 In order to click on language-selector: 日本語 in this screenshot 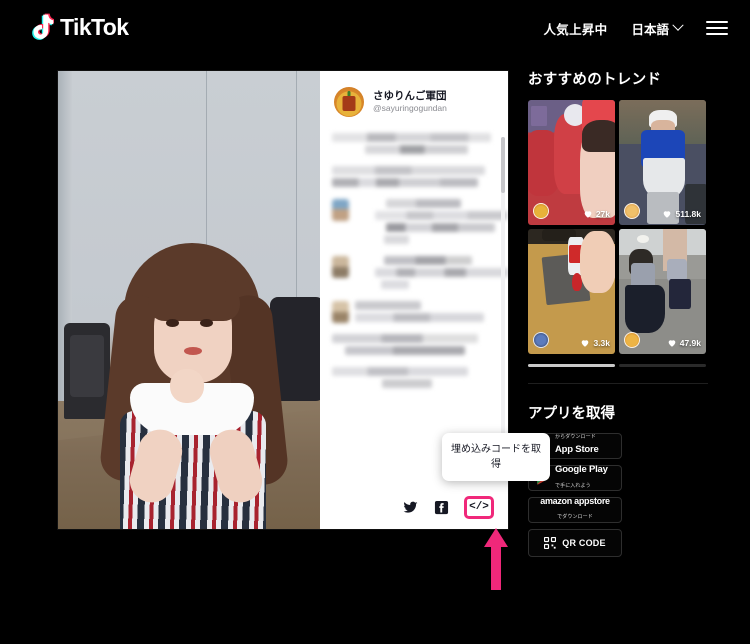, I will do `click(657, 28)`.